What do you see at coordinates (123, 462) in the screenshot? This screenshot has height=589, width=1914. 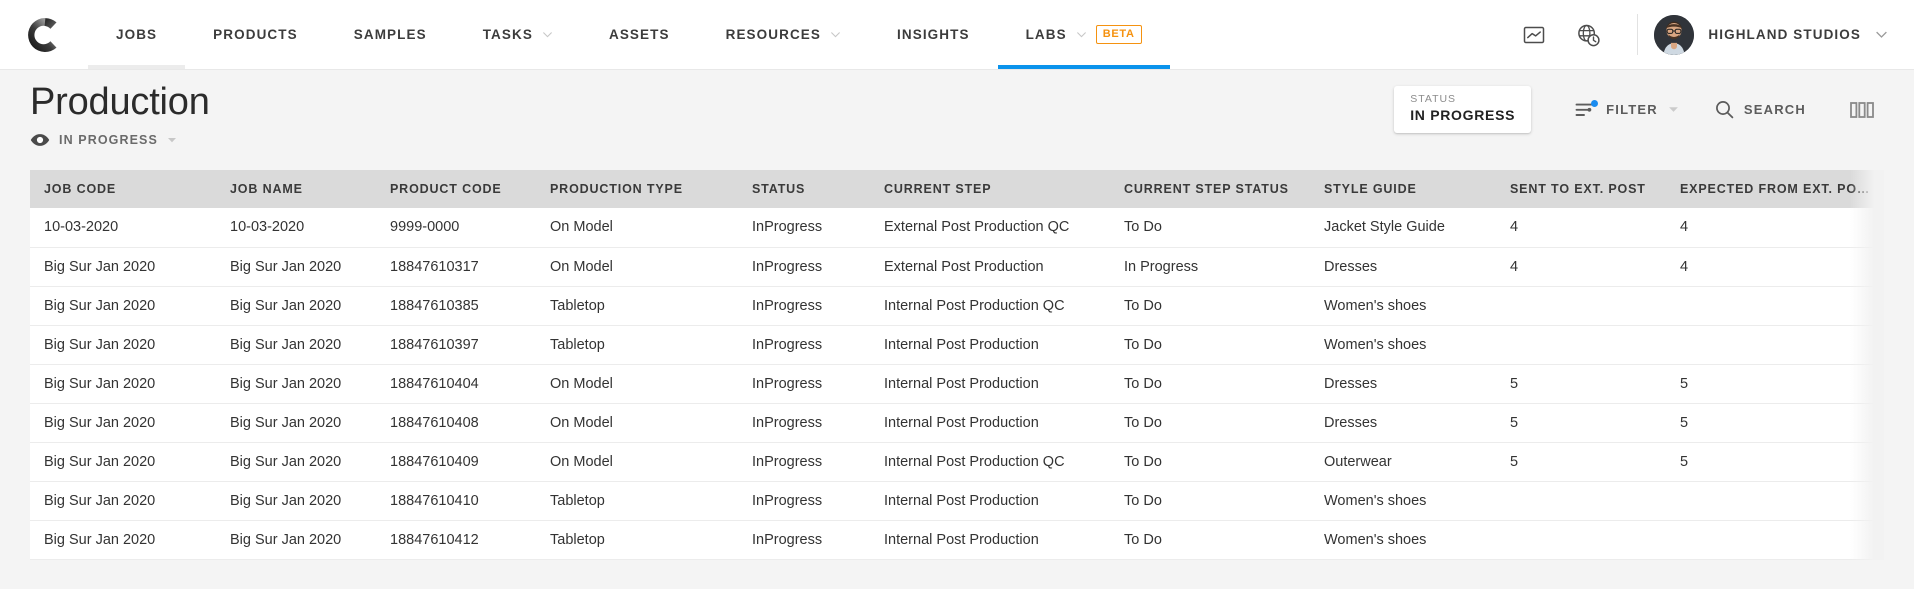 I see `cell-job-code: Big Sur Jan 2020` at bounding box center [123, 462].